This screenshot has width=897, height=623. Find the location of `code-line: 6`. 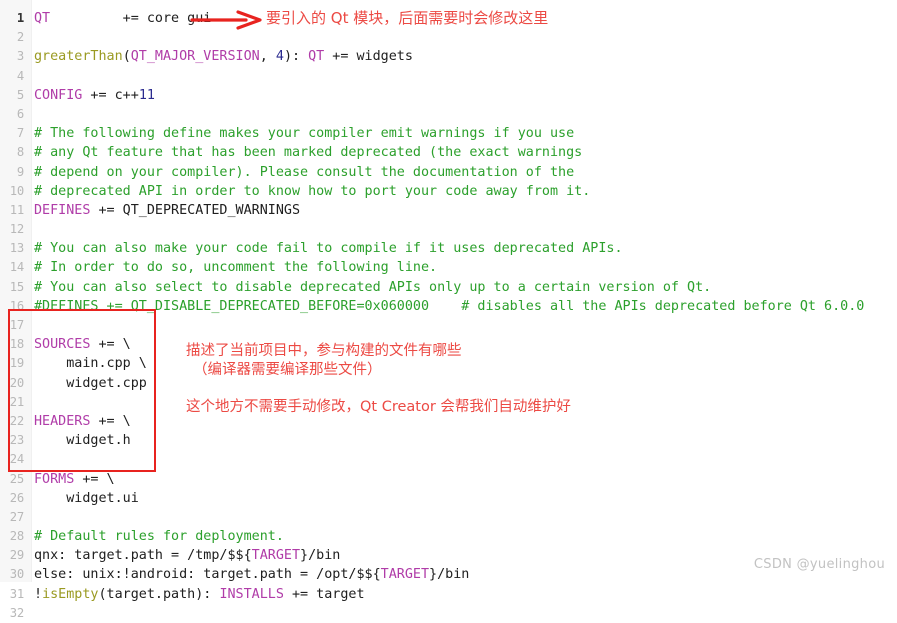

code-line: 6 is located at coordinates (448, 114).